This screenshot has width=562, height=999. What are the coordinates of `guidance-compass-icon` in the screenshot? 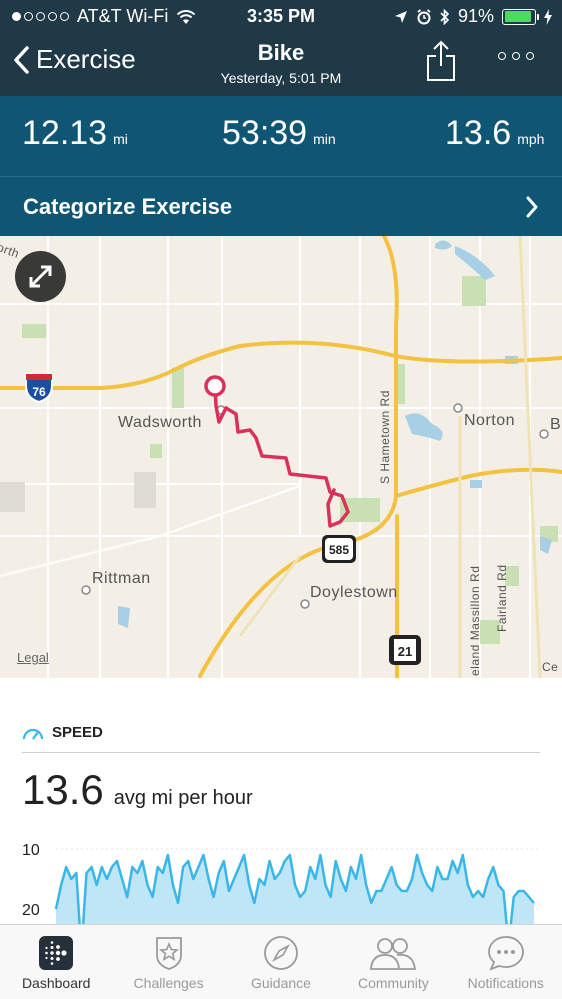 It's located at (281, 953).